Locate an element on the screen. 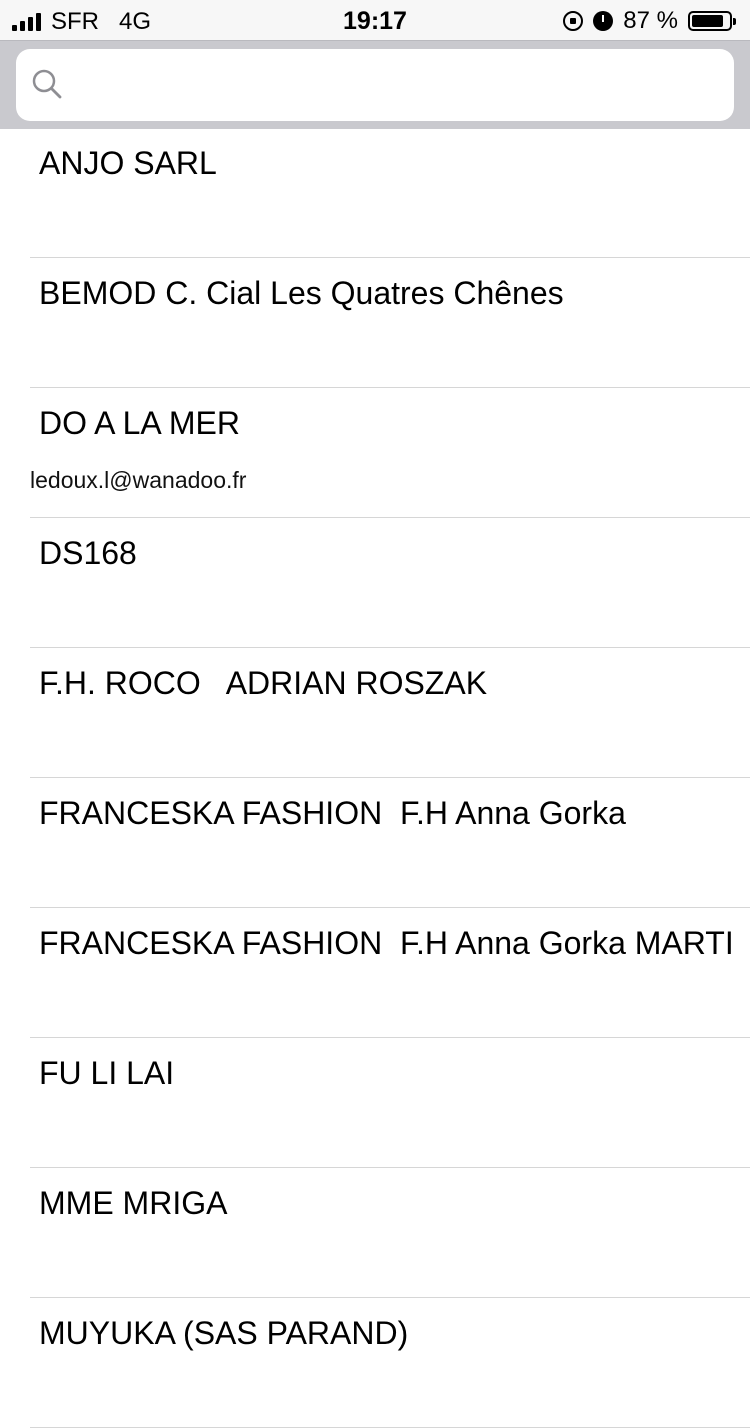  list-item: BEMOD C. Cial Les Quatres Chênes is located at coordinates (390, 323).